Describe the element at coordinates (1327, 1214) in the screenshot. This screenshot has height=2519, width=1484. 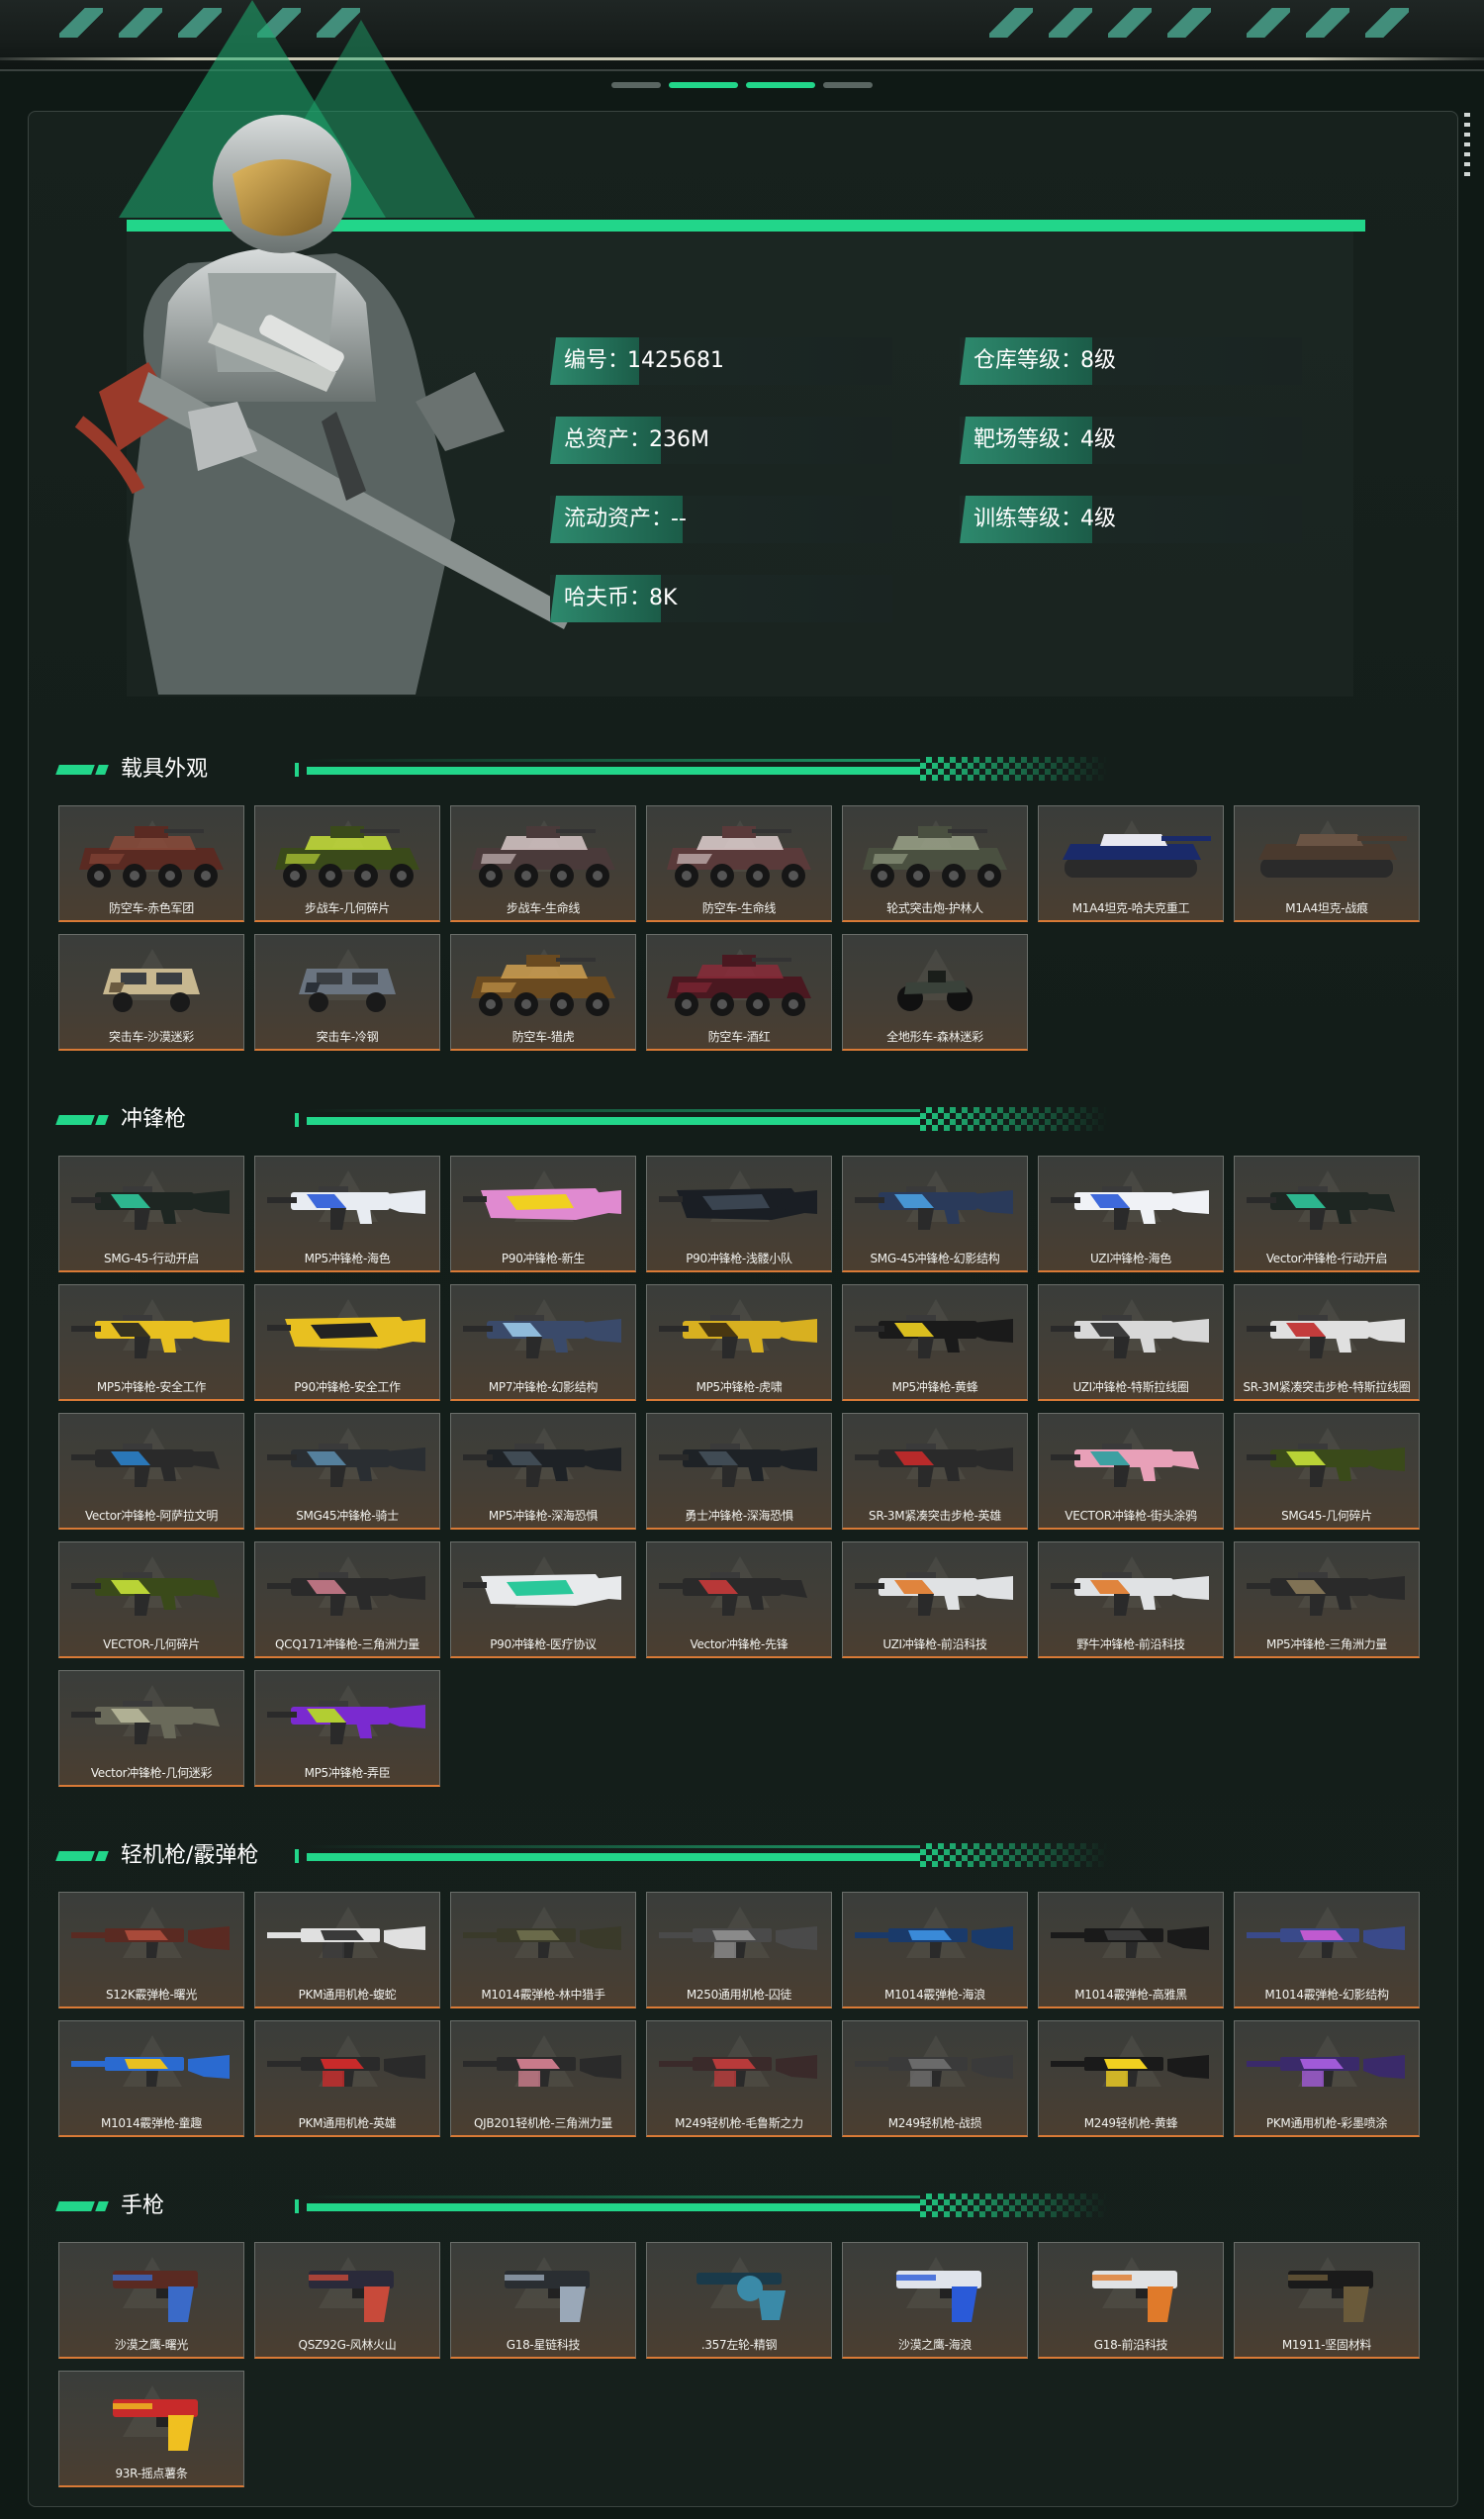
I see `skin-card: Vector冲锋枪-行动开启` at that location.